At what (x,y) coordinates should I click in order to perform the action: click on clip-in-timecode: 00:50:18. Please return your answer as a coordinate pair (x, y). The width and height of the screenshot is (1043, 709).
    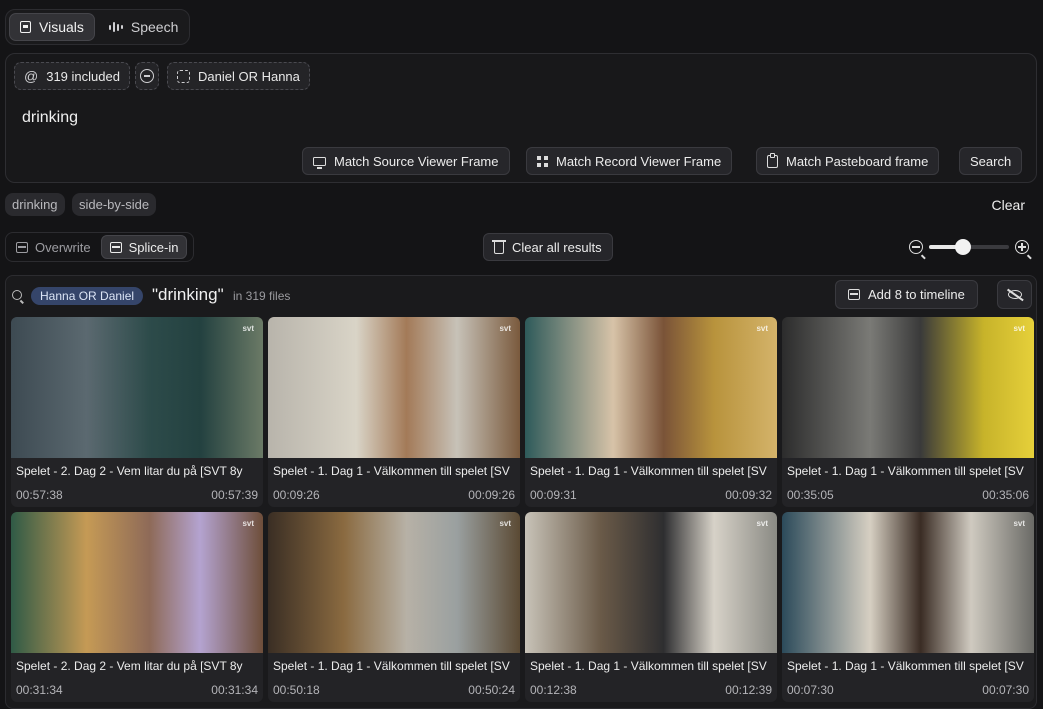
    Looking at the image, I should click on (296, 690).